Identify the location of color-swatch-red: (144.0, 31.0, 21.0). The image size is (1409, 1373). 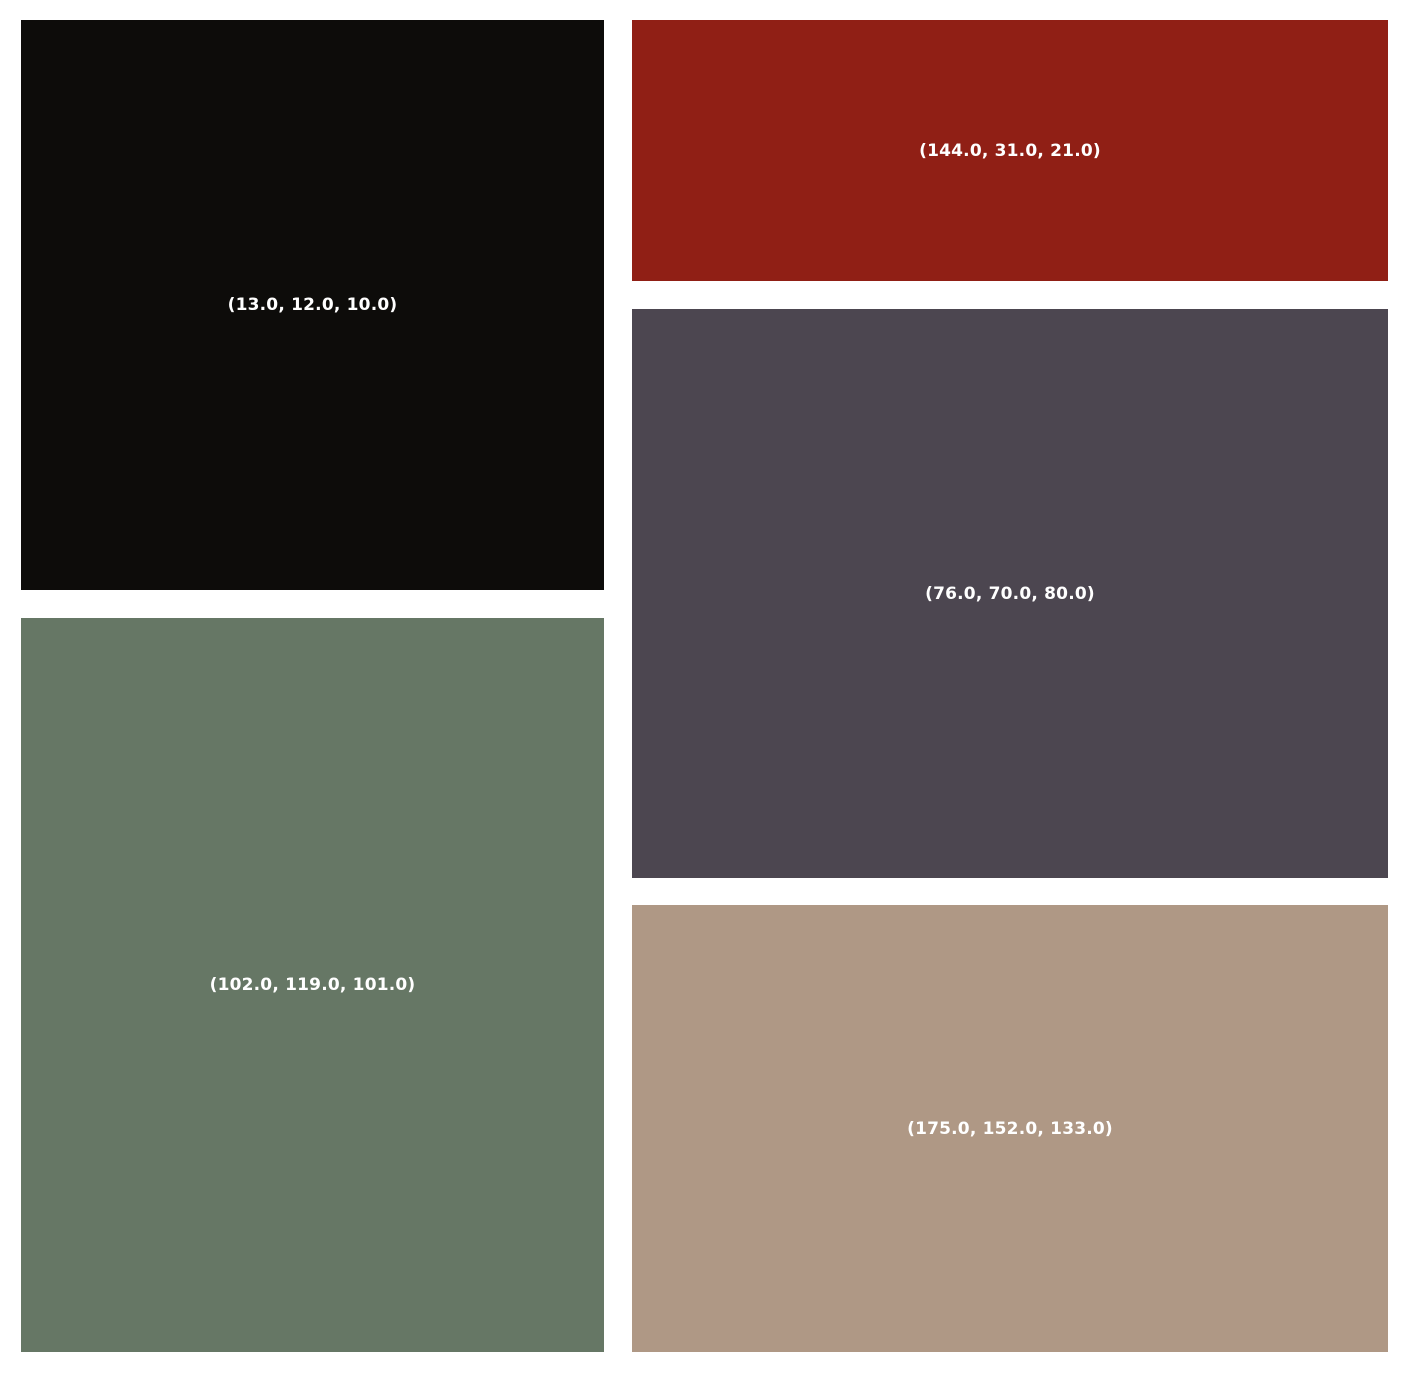
(1010, 150).